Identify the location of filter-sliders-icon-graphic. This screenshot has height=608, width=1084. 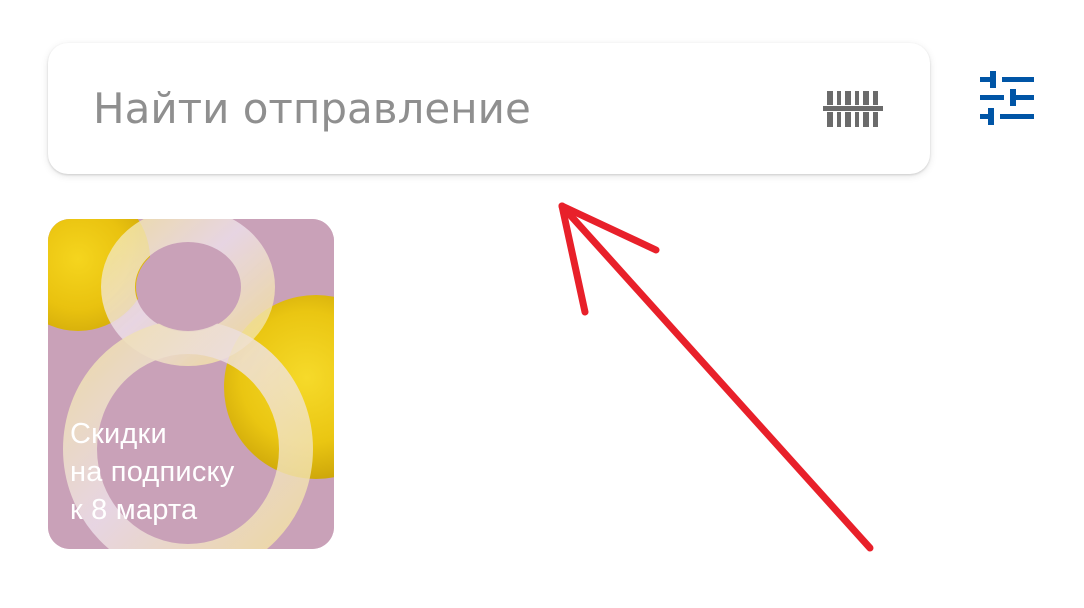
(1007, 98).